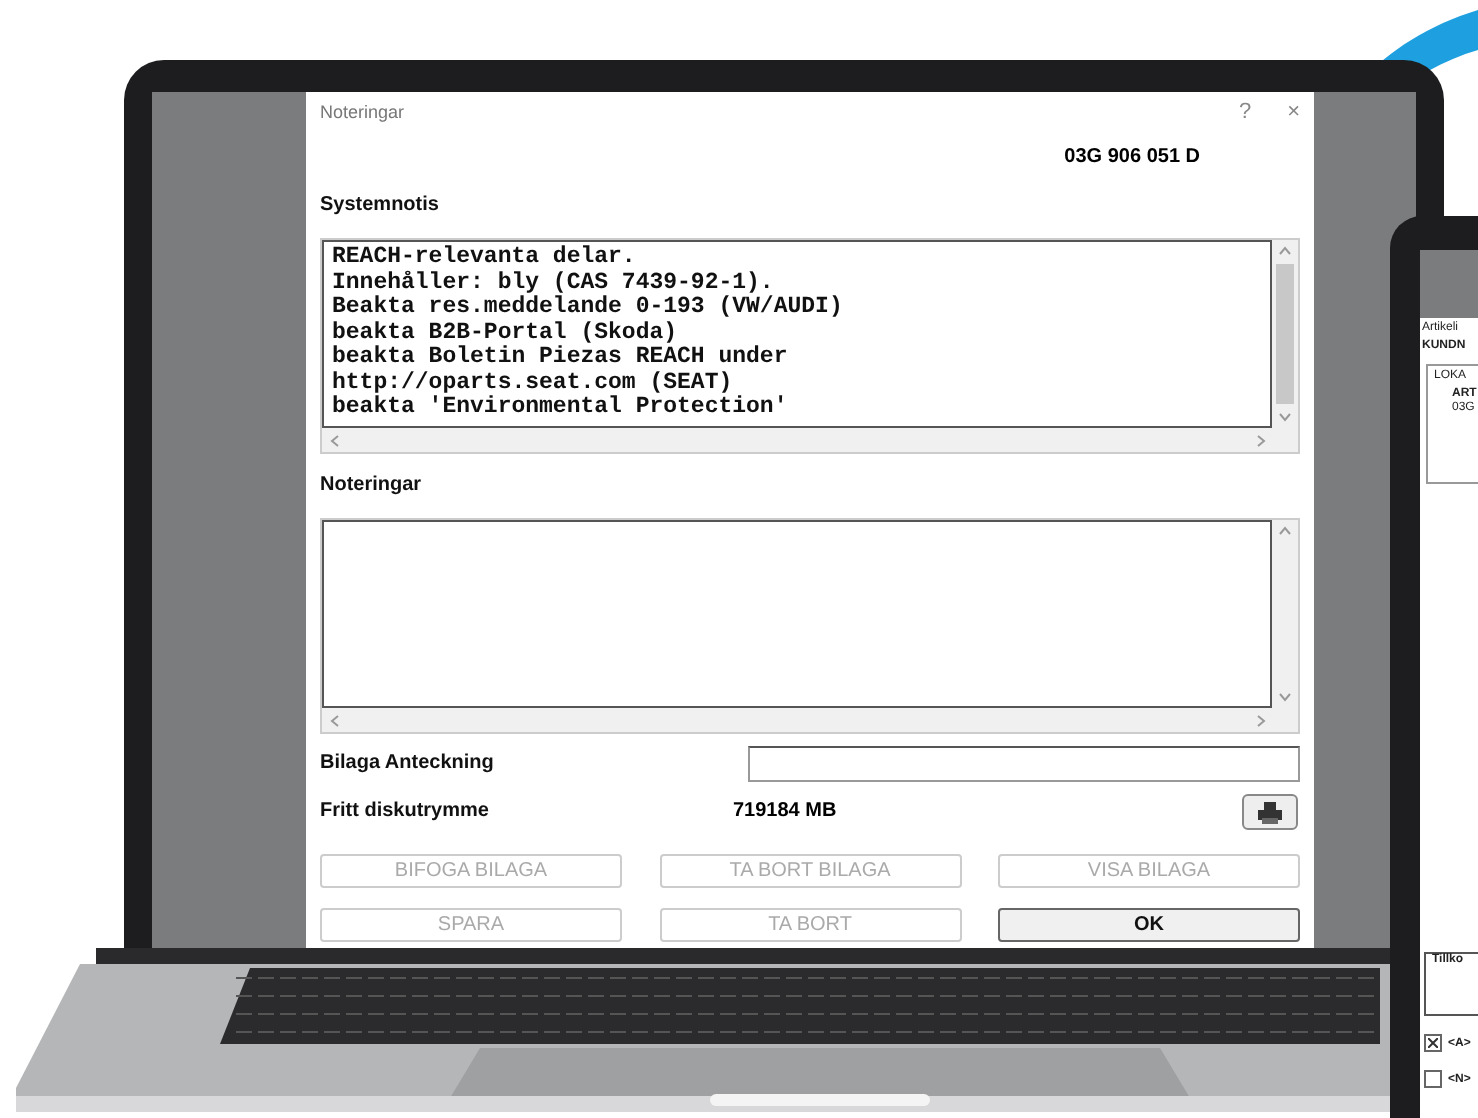 This screenshot has width=1478, height=1118. Describe the element at coordinates (1149, 925) in the screenshot. I see `dialog-button: OK` at that location.